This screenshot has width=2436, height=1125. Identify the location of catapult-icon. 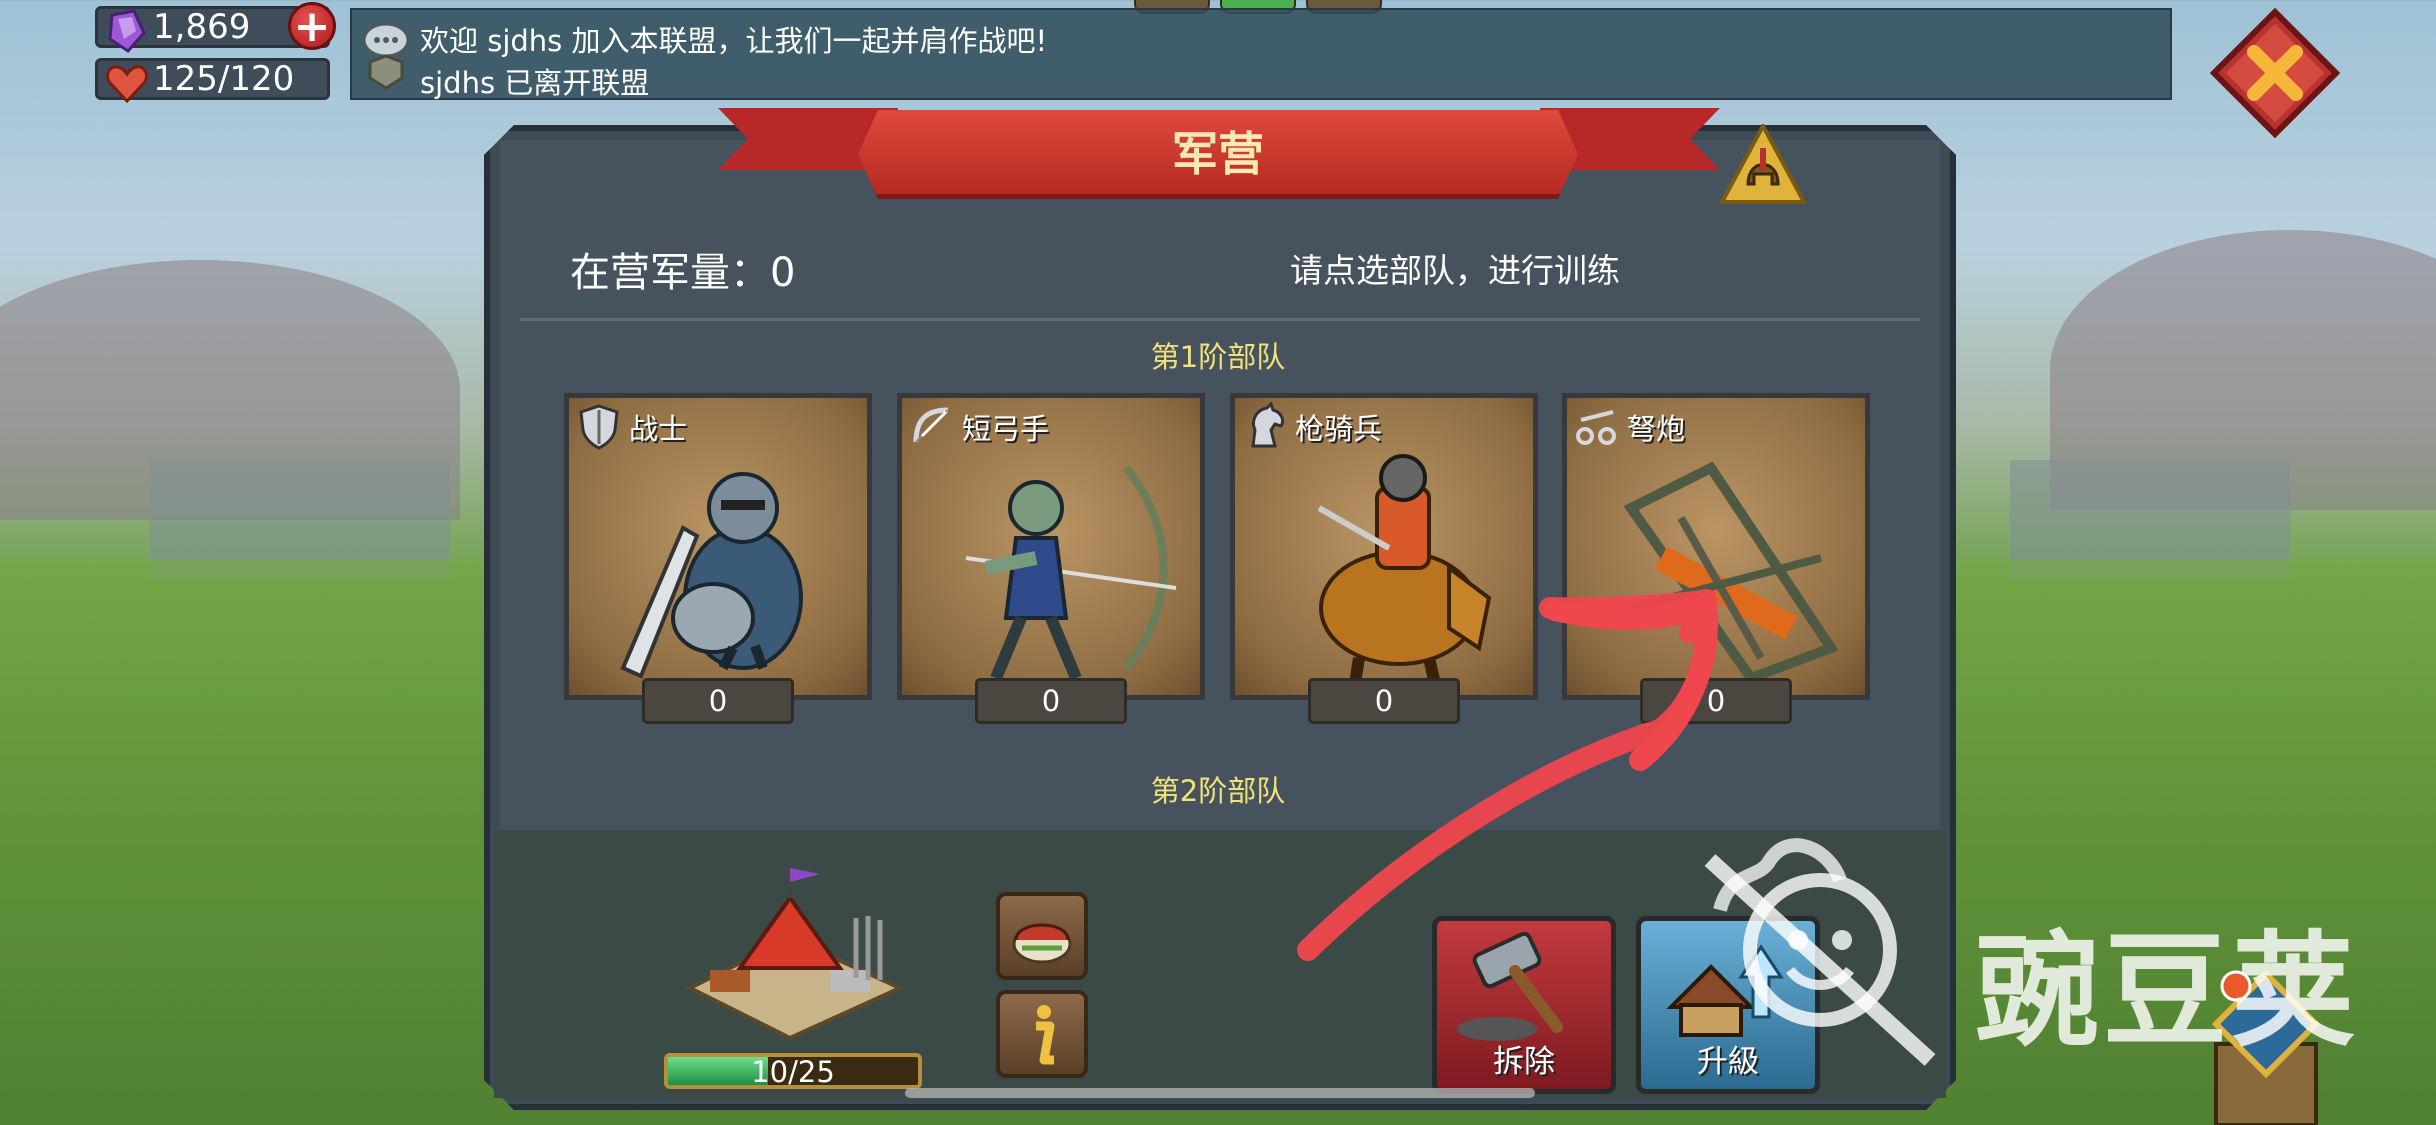
(1596, 427).